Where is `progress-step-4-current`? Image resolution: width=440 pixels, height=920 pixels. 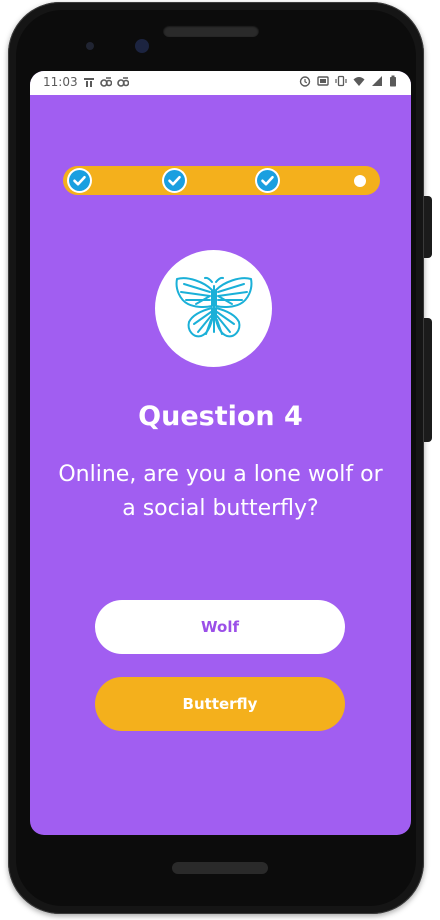
progress-step-4-current is located at coordinates (360, 181).